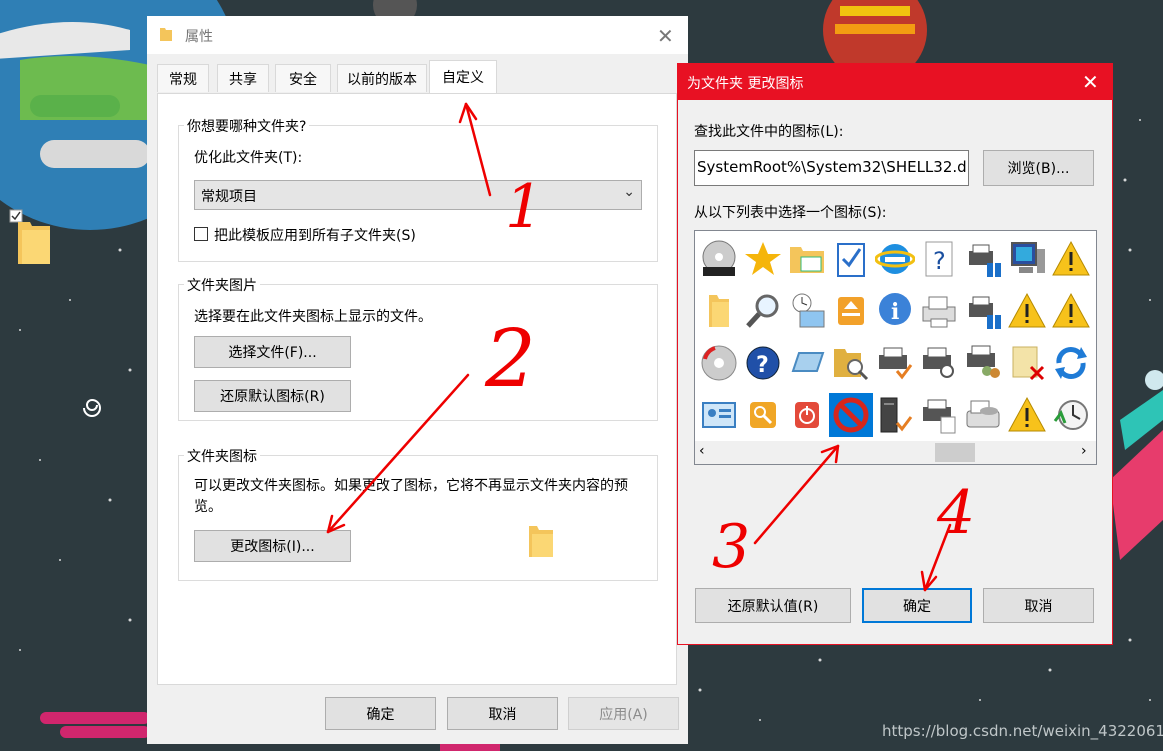 The width and height of the screenshot is (1163, 751). Describe the element at coordinates (510, 358) in the screenshot. I see `annotation-2: 2` at that location.